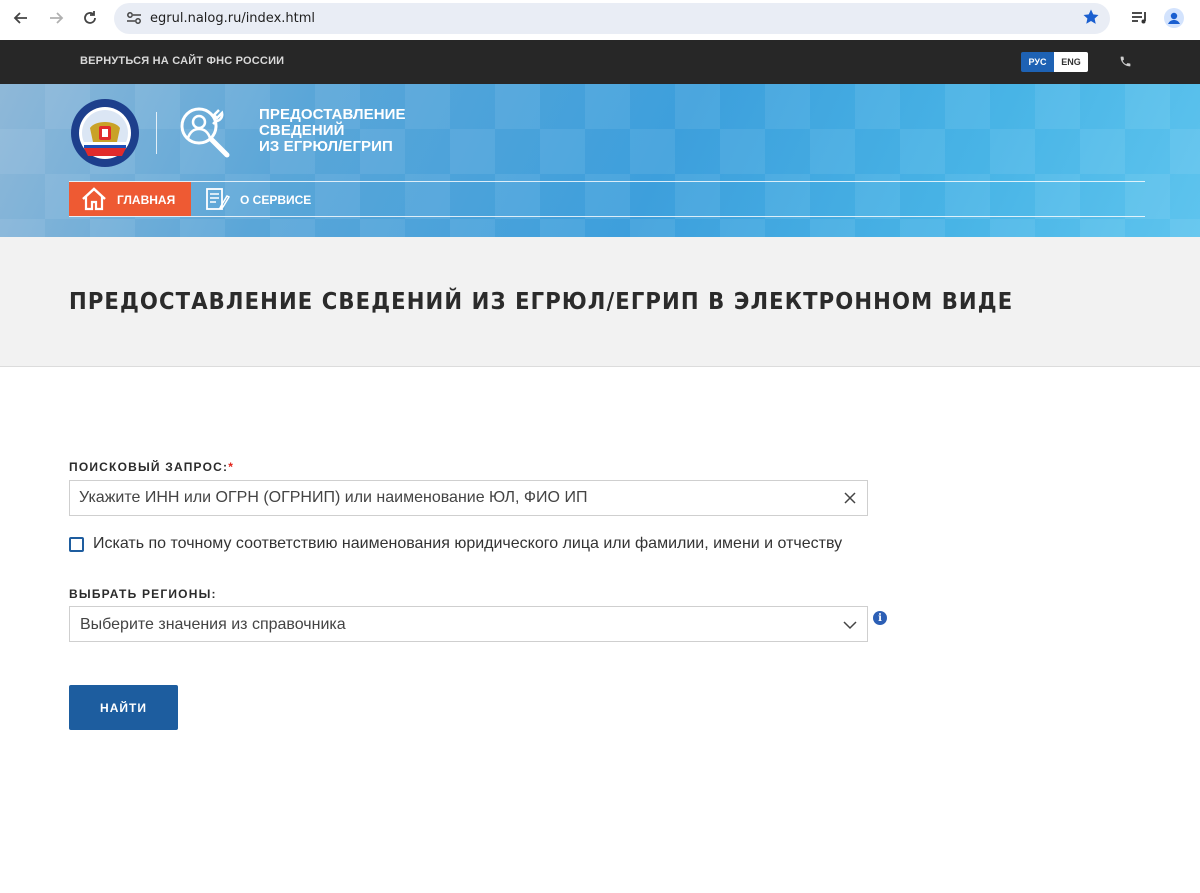  What do you see at coordinates (880, 618) in the screenshot?
I see `info-icon: i` at bounding box center [880, 618].